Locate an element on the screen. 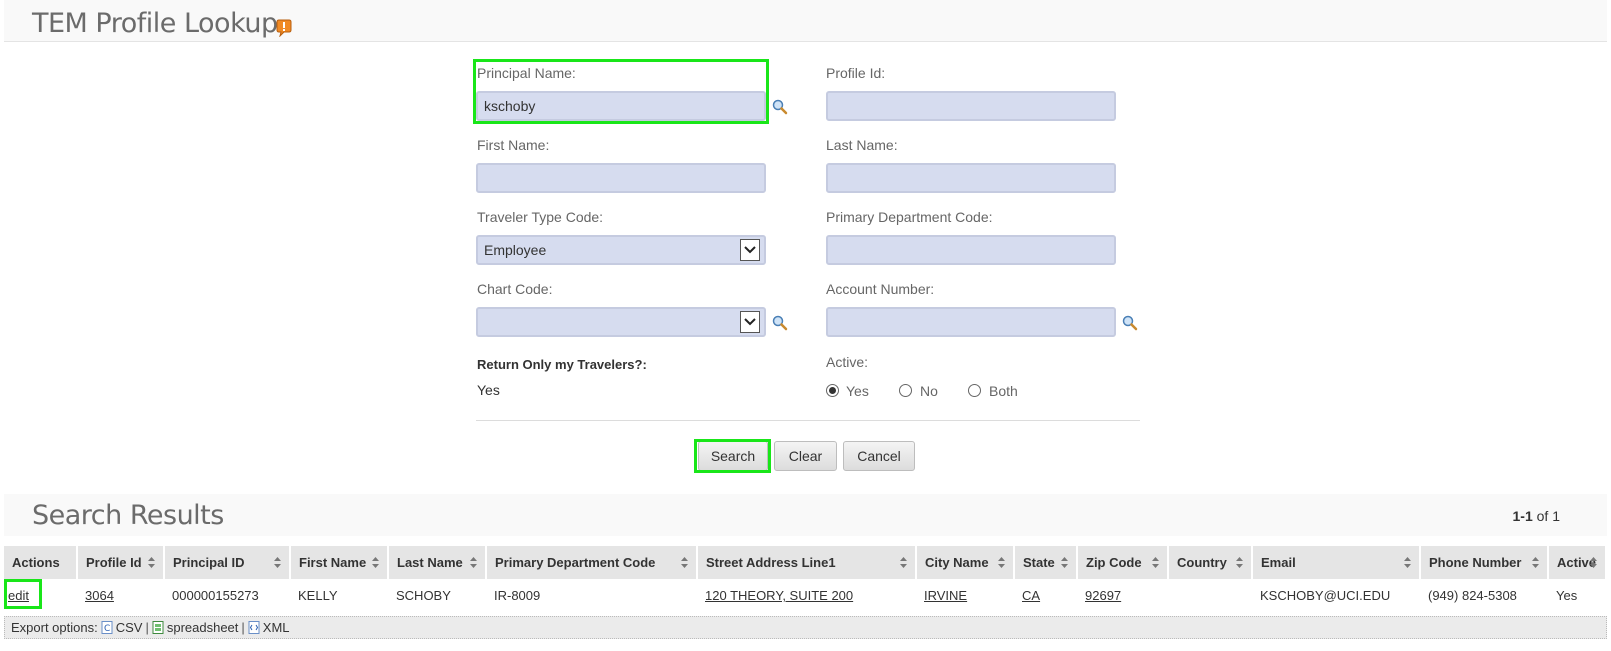 The image size is (1611, 651). clear-button: Clear is located at coordinates (805, 456).